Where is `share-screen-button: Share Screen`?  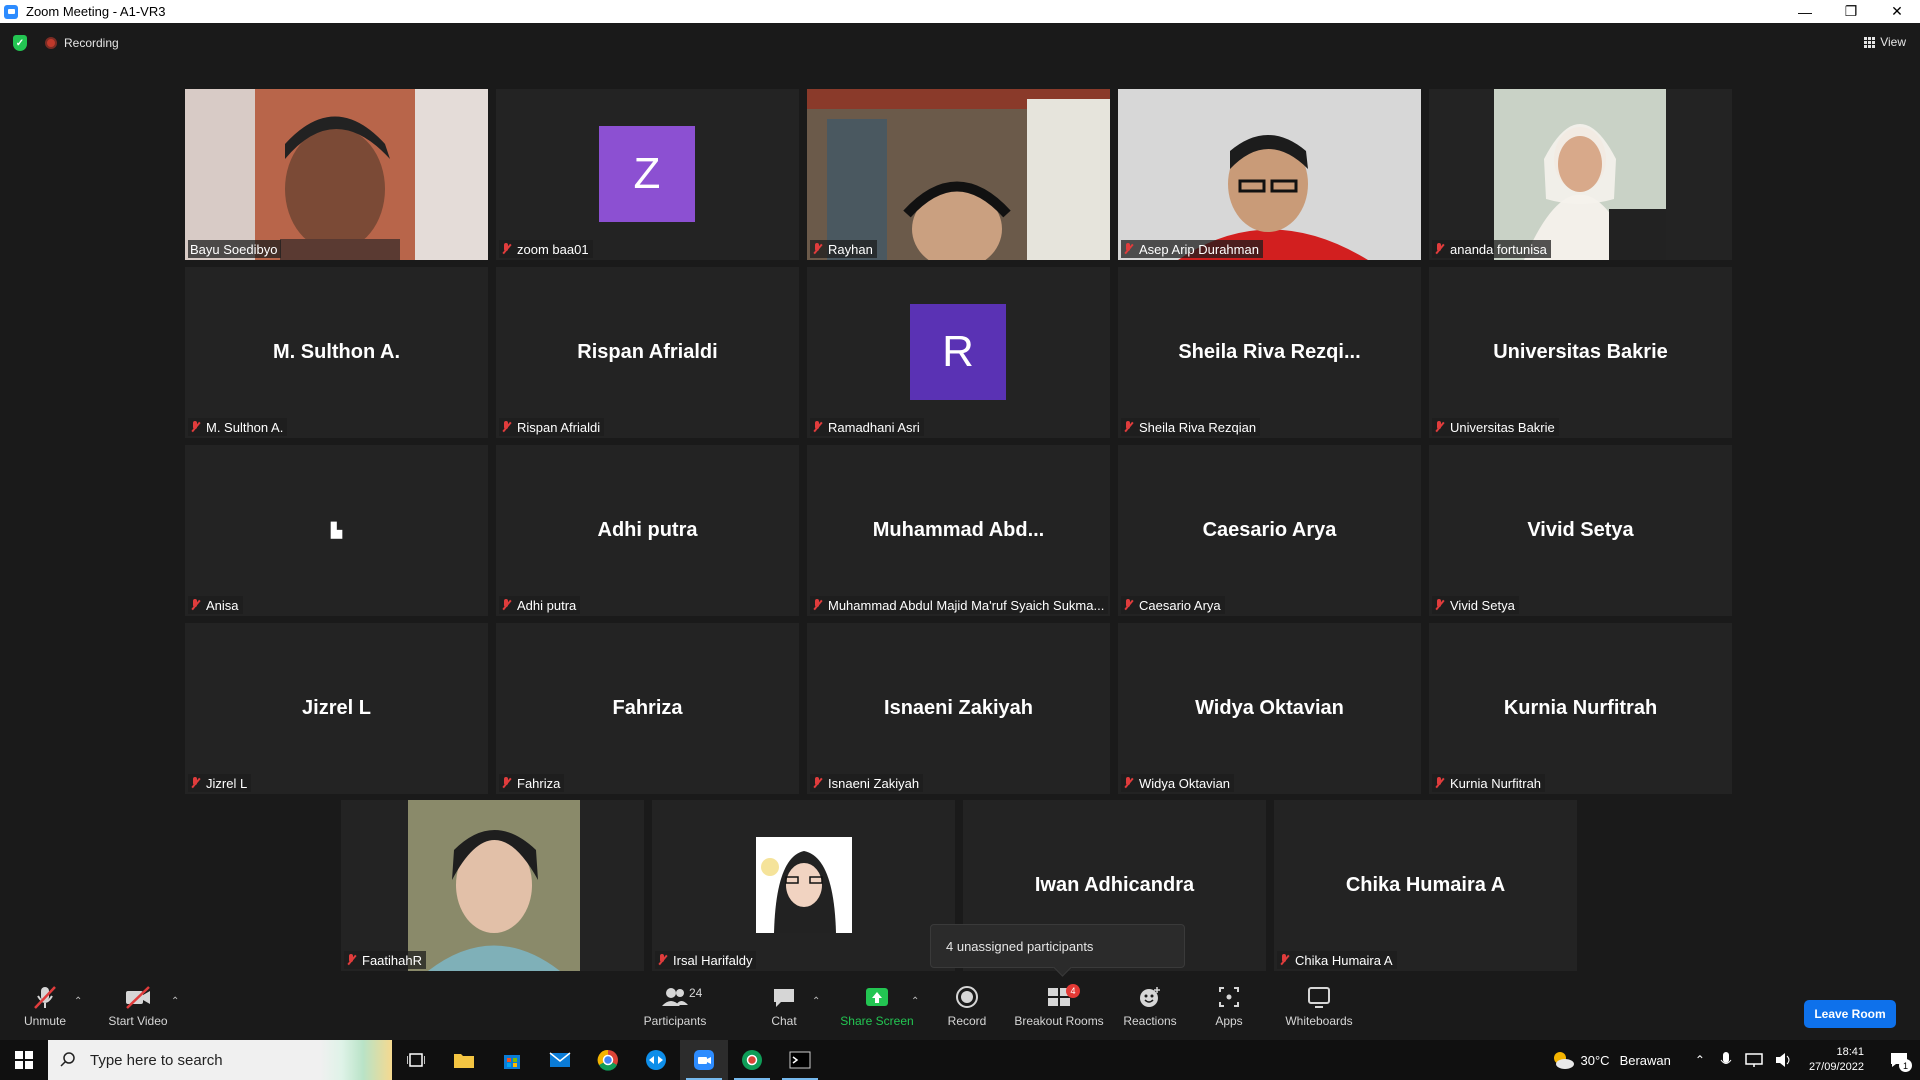
share-screen-button: Share Screen is located at coordinates (877, 1011).